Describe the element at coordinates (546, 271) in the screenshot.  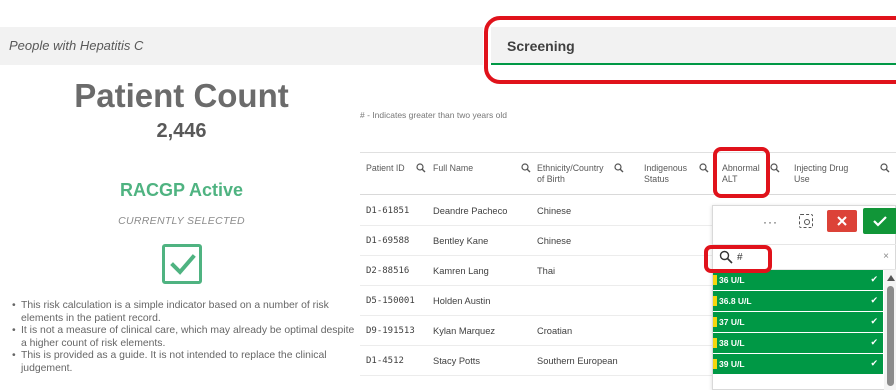
I see `ethnicity-cell: Thai` at that location.